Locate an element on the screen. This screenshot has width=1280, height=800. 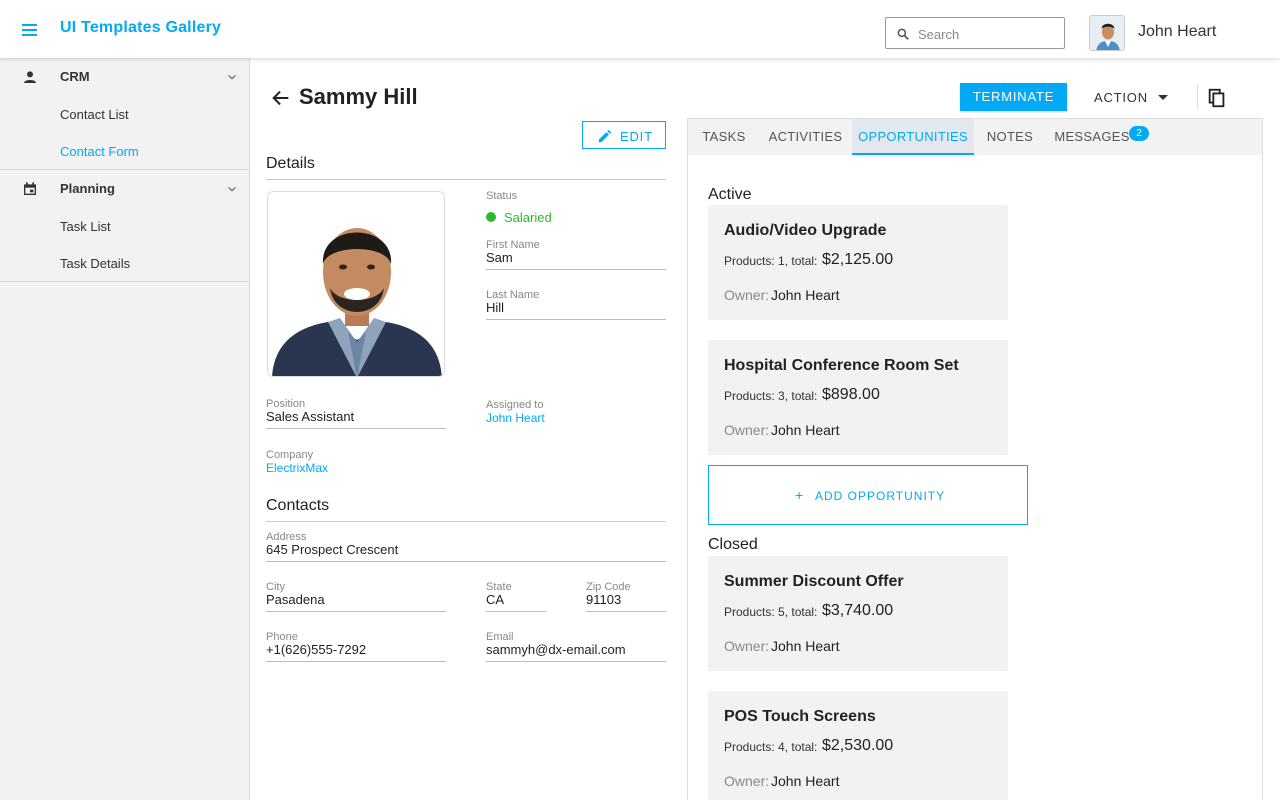
active-group-title: Active is located at coordinates (730, 194).